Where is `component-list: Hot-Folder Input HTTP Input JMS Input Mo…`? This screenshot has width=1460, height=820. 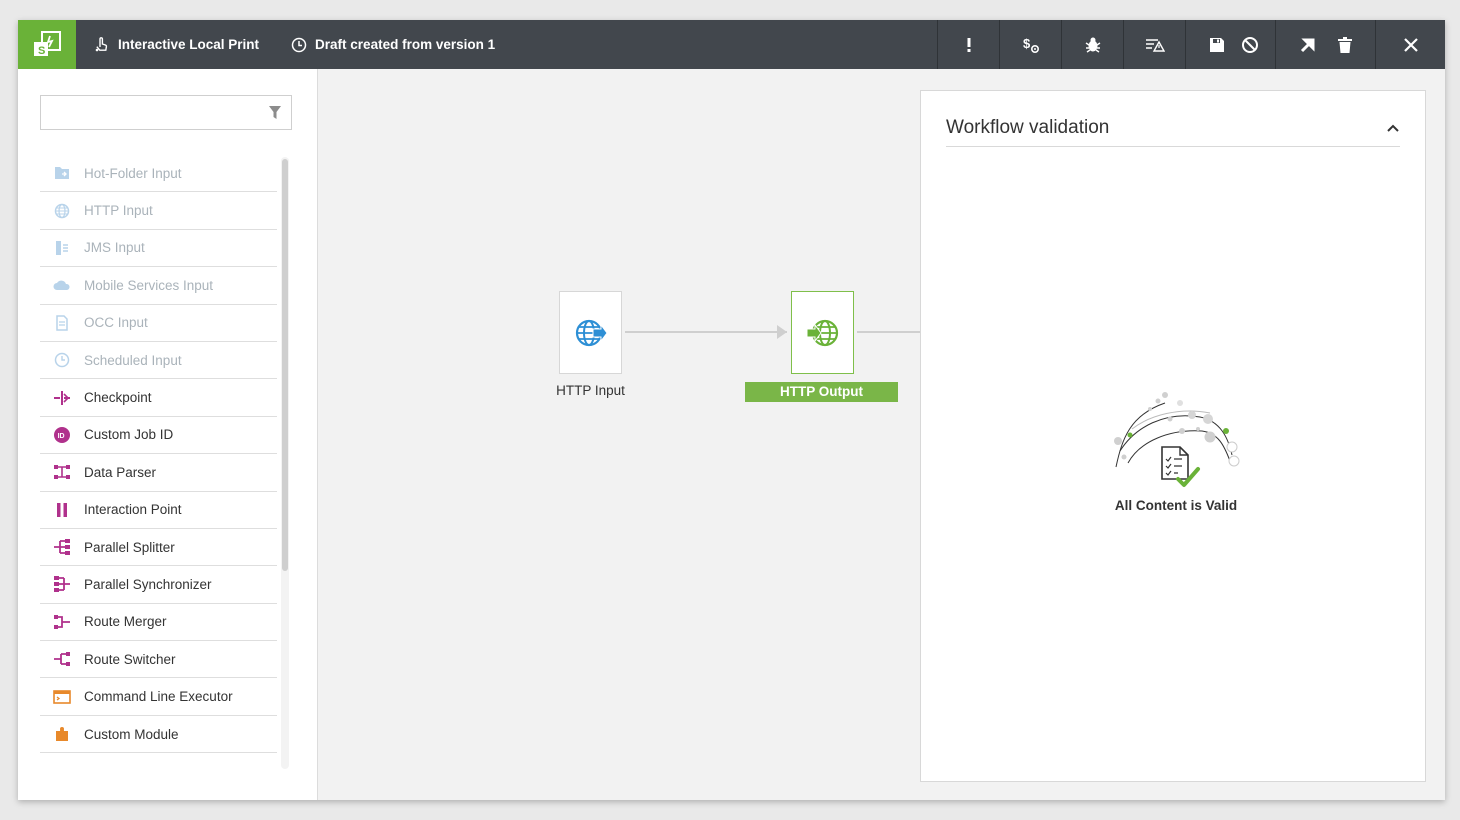 component-list: Hot-Folder Input HTTP Input JMS Input Mo… is located at coordinates (158, 461).